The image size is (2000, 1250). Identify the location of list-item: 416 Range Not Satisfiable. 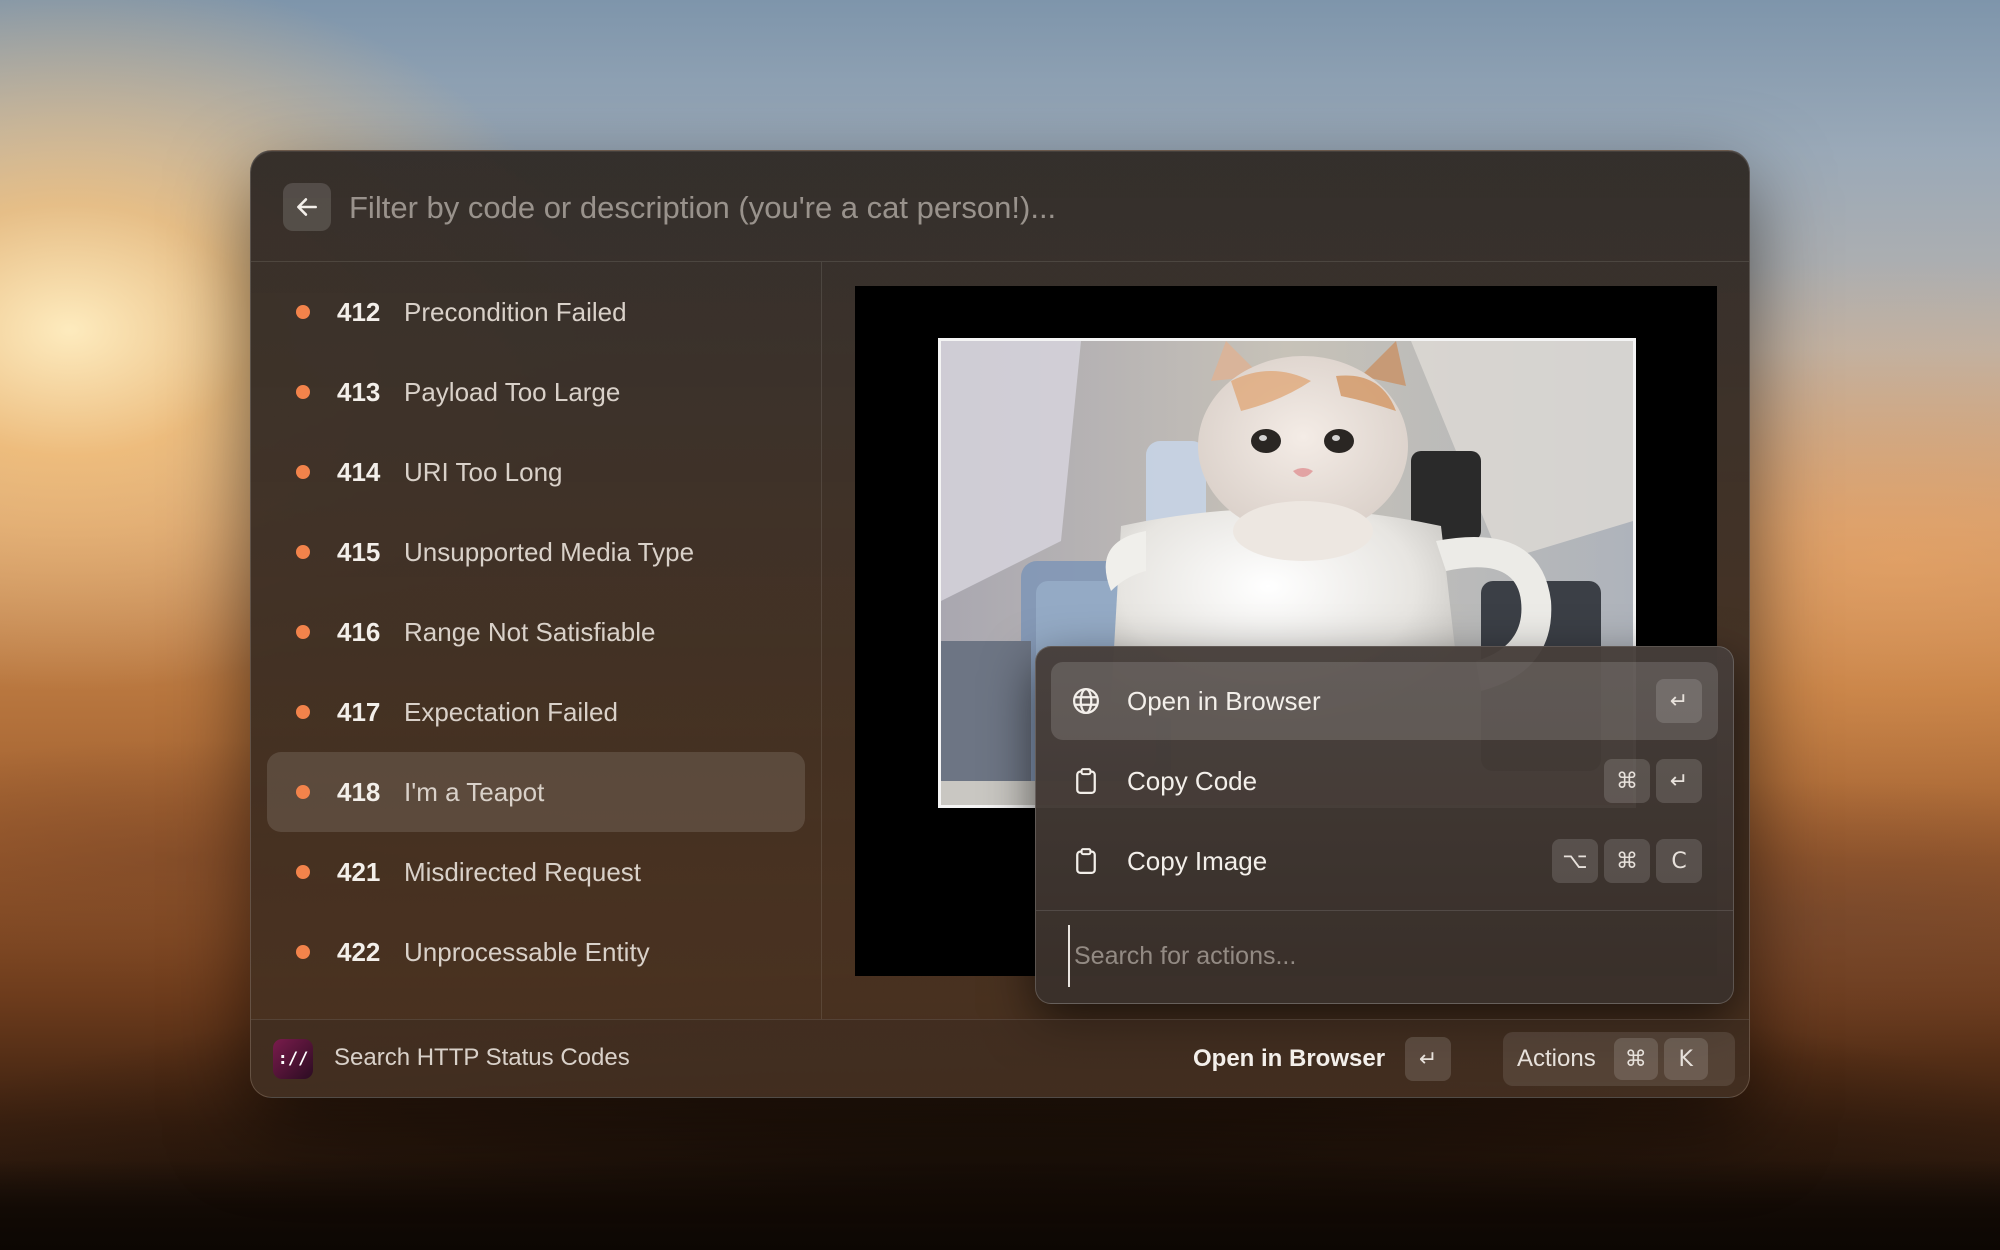
(536, 632).